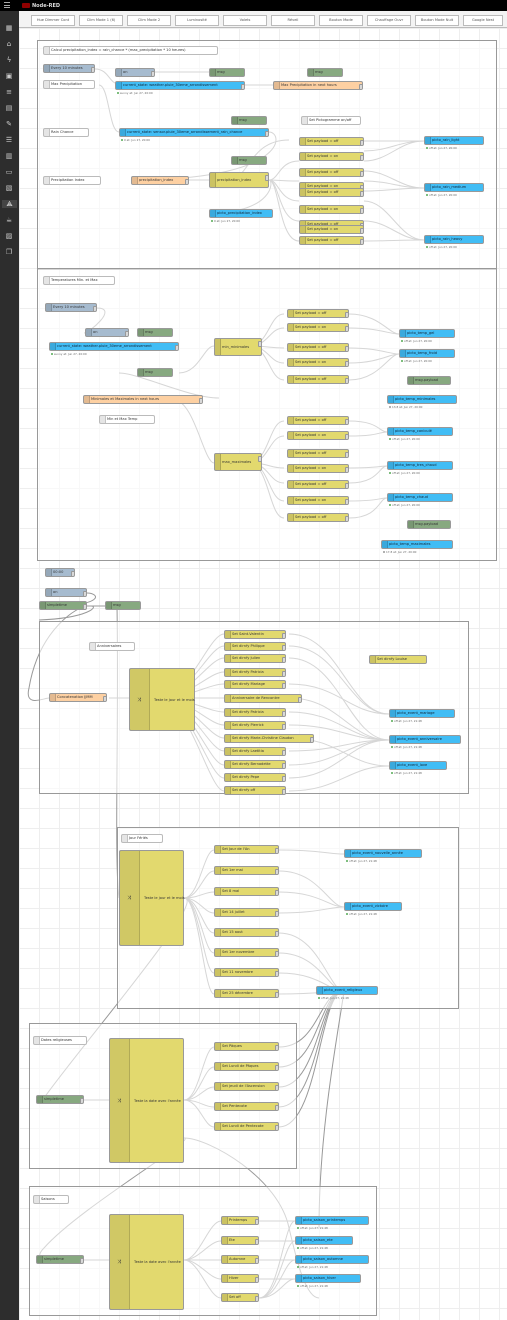 The height and width of the screenshot is (1320, 507). What do you see at coordinates (255, 764) in the screenshot?
I see `change-bernadette: Set dirnfy Bernadette` at bounding box center [255, 764].